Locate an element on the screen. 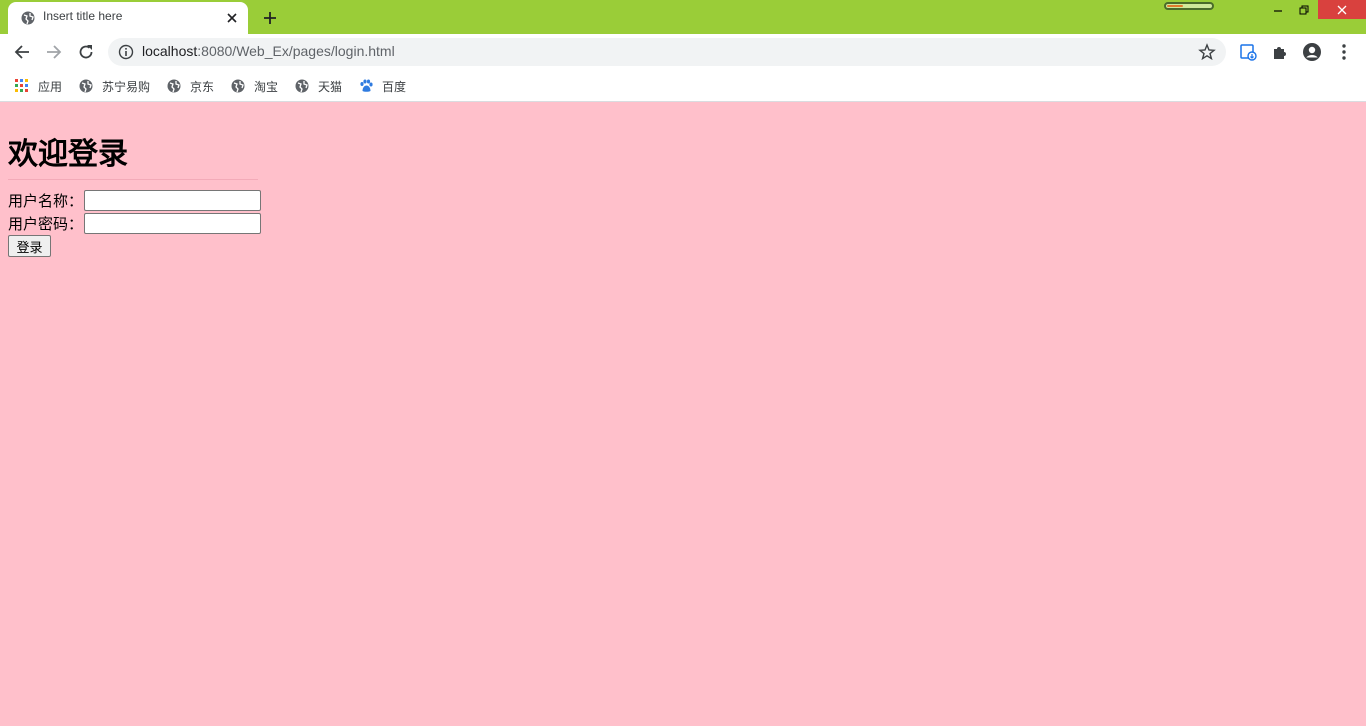  extensions-puzzle-icon is located at coordinates (1280, 52).